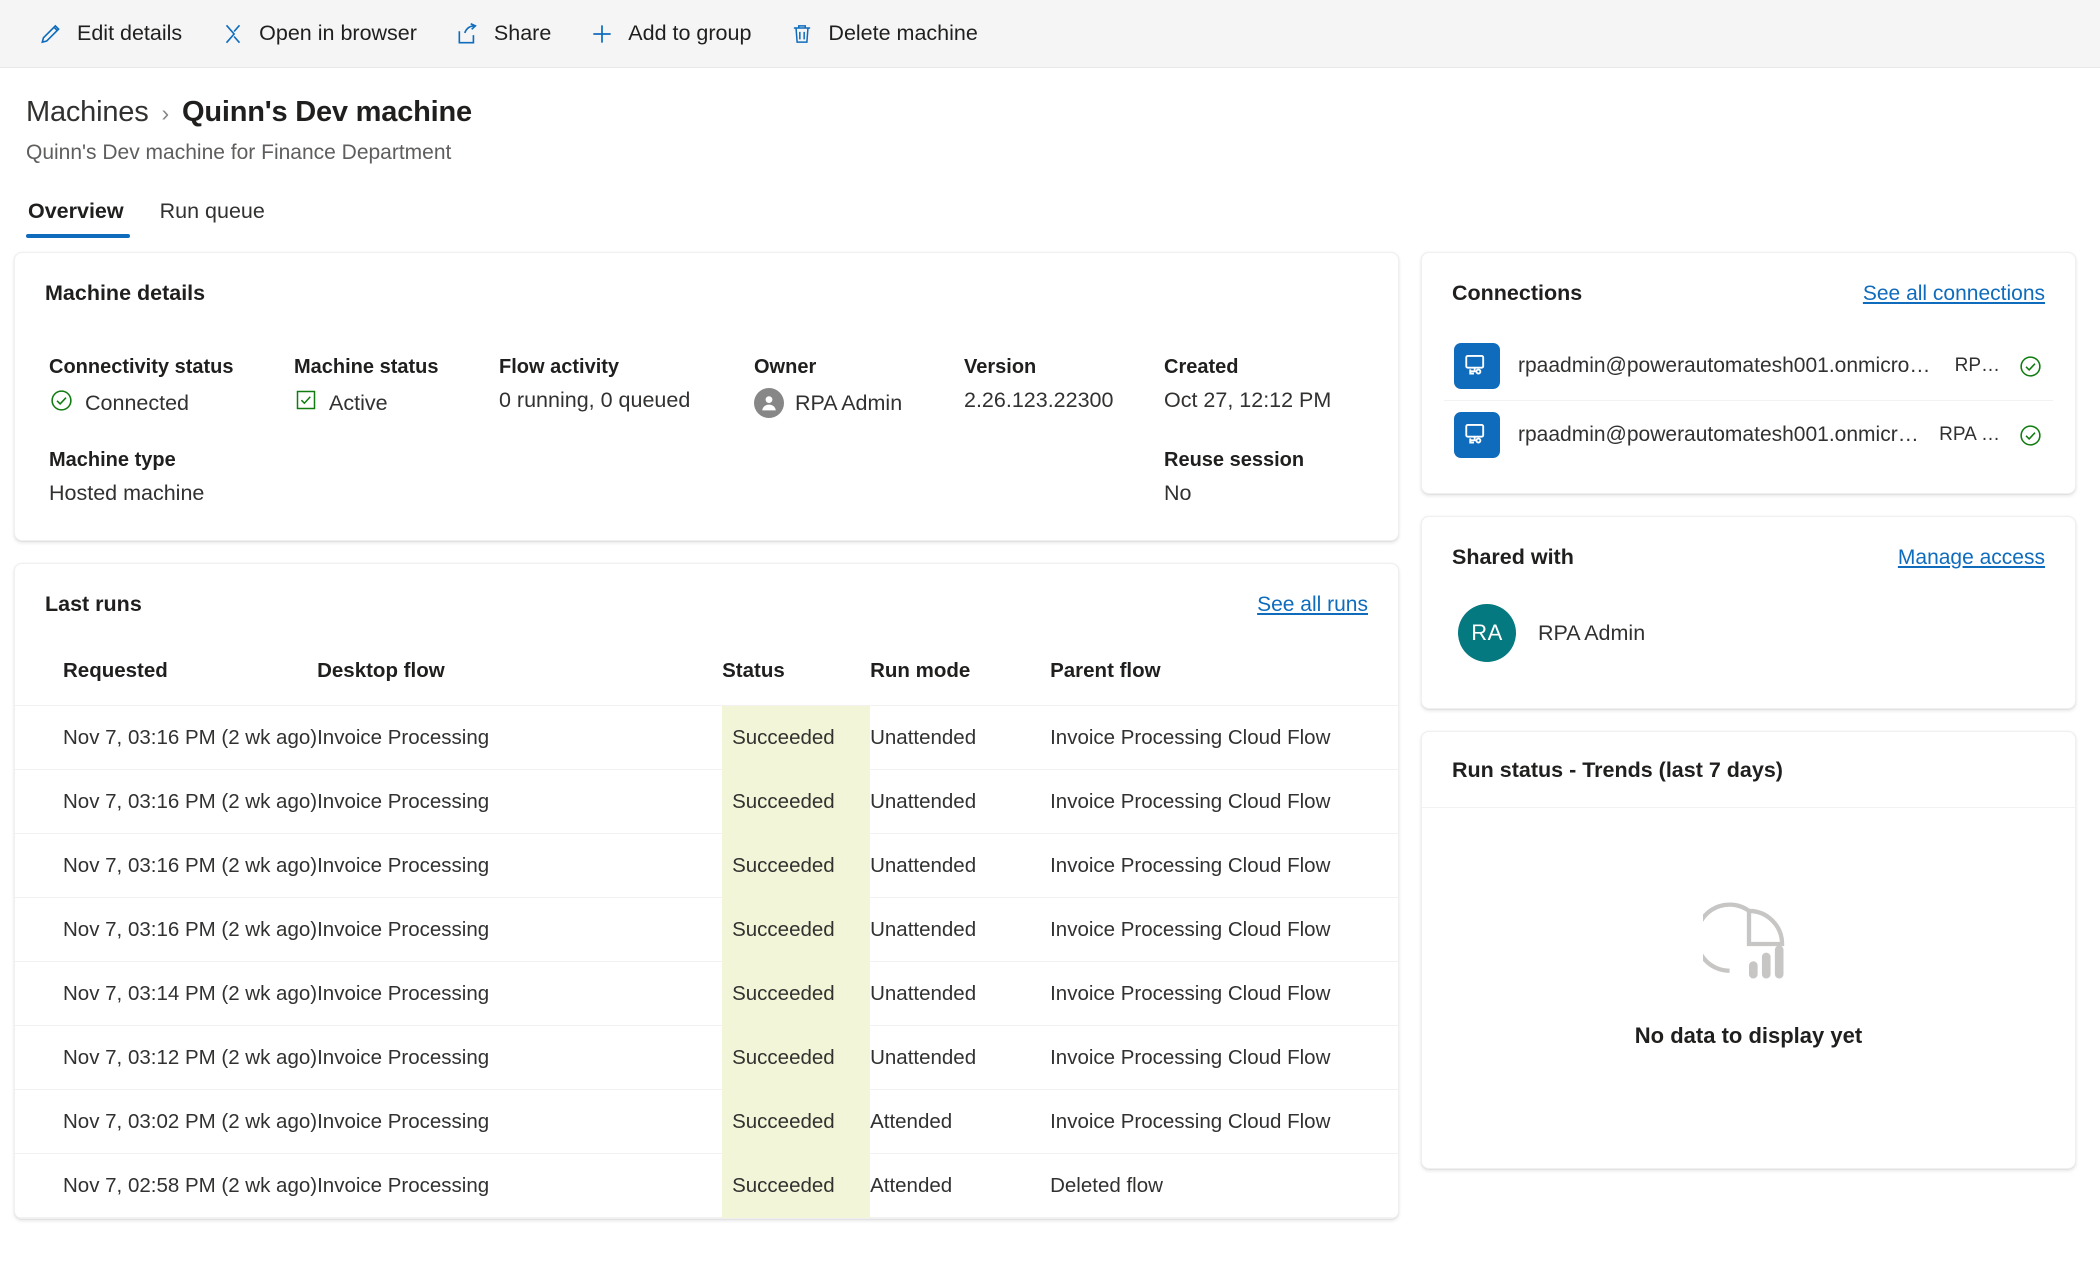  Describe the element at coordinates (559, 367) in the screenshot. I see `flow-activity-label: Flow activity` at that location.